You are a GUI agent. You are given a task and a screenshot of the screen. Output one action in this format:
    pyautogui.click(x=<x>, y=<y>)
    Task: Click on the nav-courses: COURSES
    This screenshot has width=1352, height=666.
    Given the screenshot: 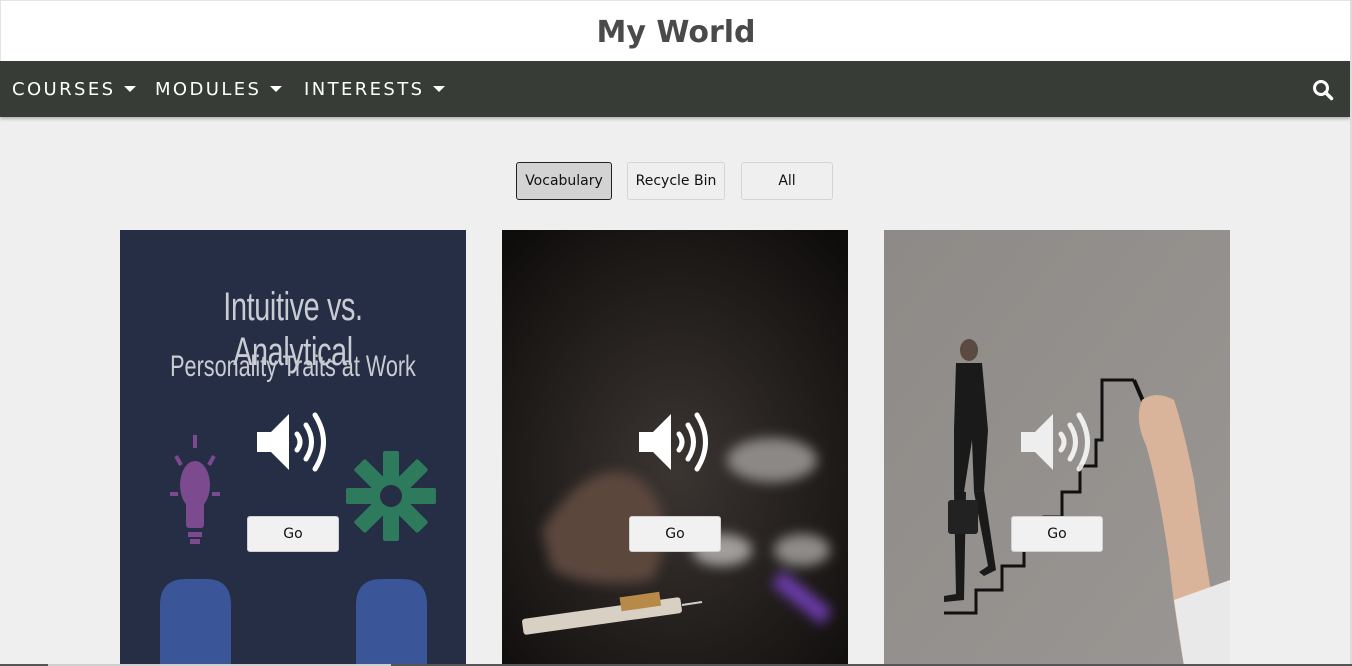 What is the action you would take?
    pyautogui.click(x=74, y=89)
    